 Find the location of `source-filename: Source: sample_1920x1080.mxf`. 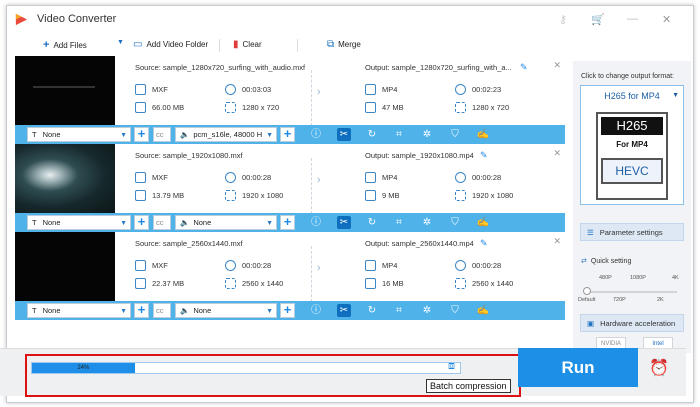

source-filename: Source: sample_1920x1080.mxf is located at coordinates (189, 155).